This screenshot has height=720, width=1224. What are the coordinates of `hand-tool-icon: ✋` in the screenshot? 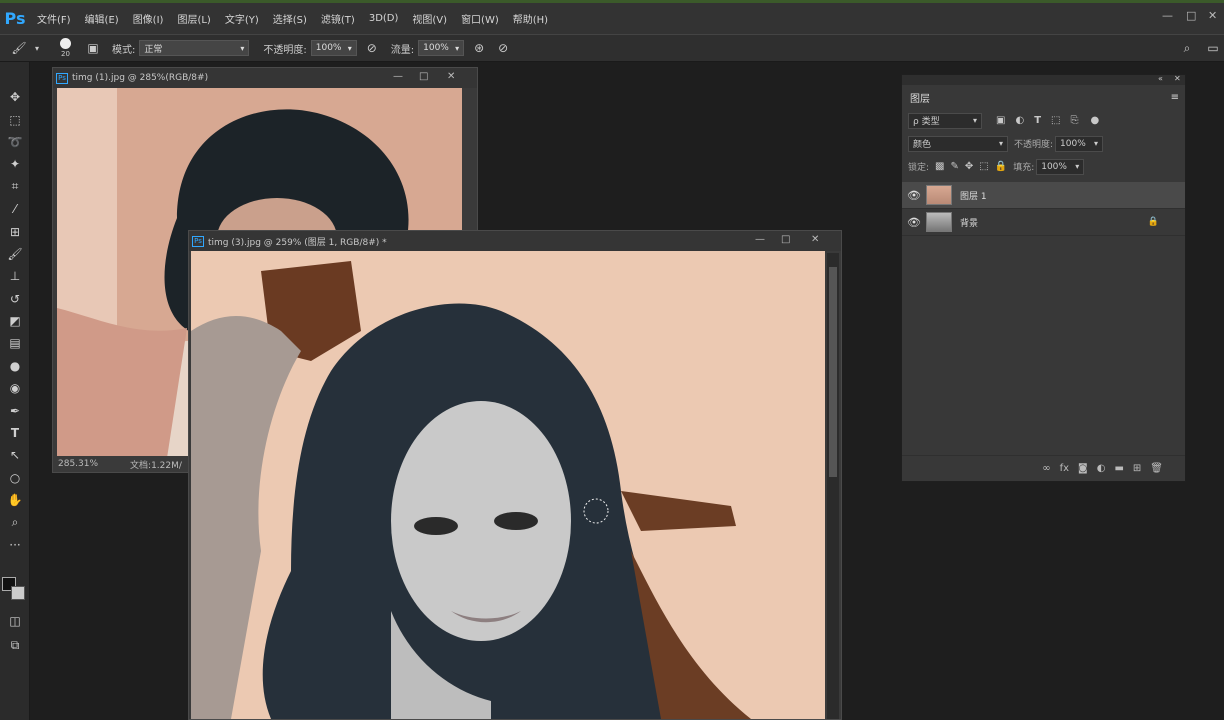 It's located at (15, 500).